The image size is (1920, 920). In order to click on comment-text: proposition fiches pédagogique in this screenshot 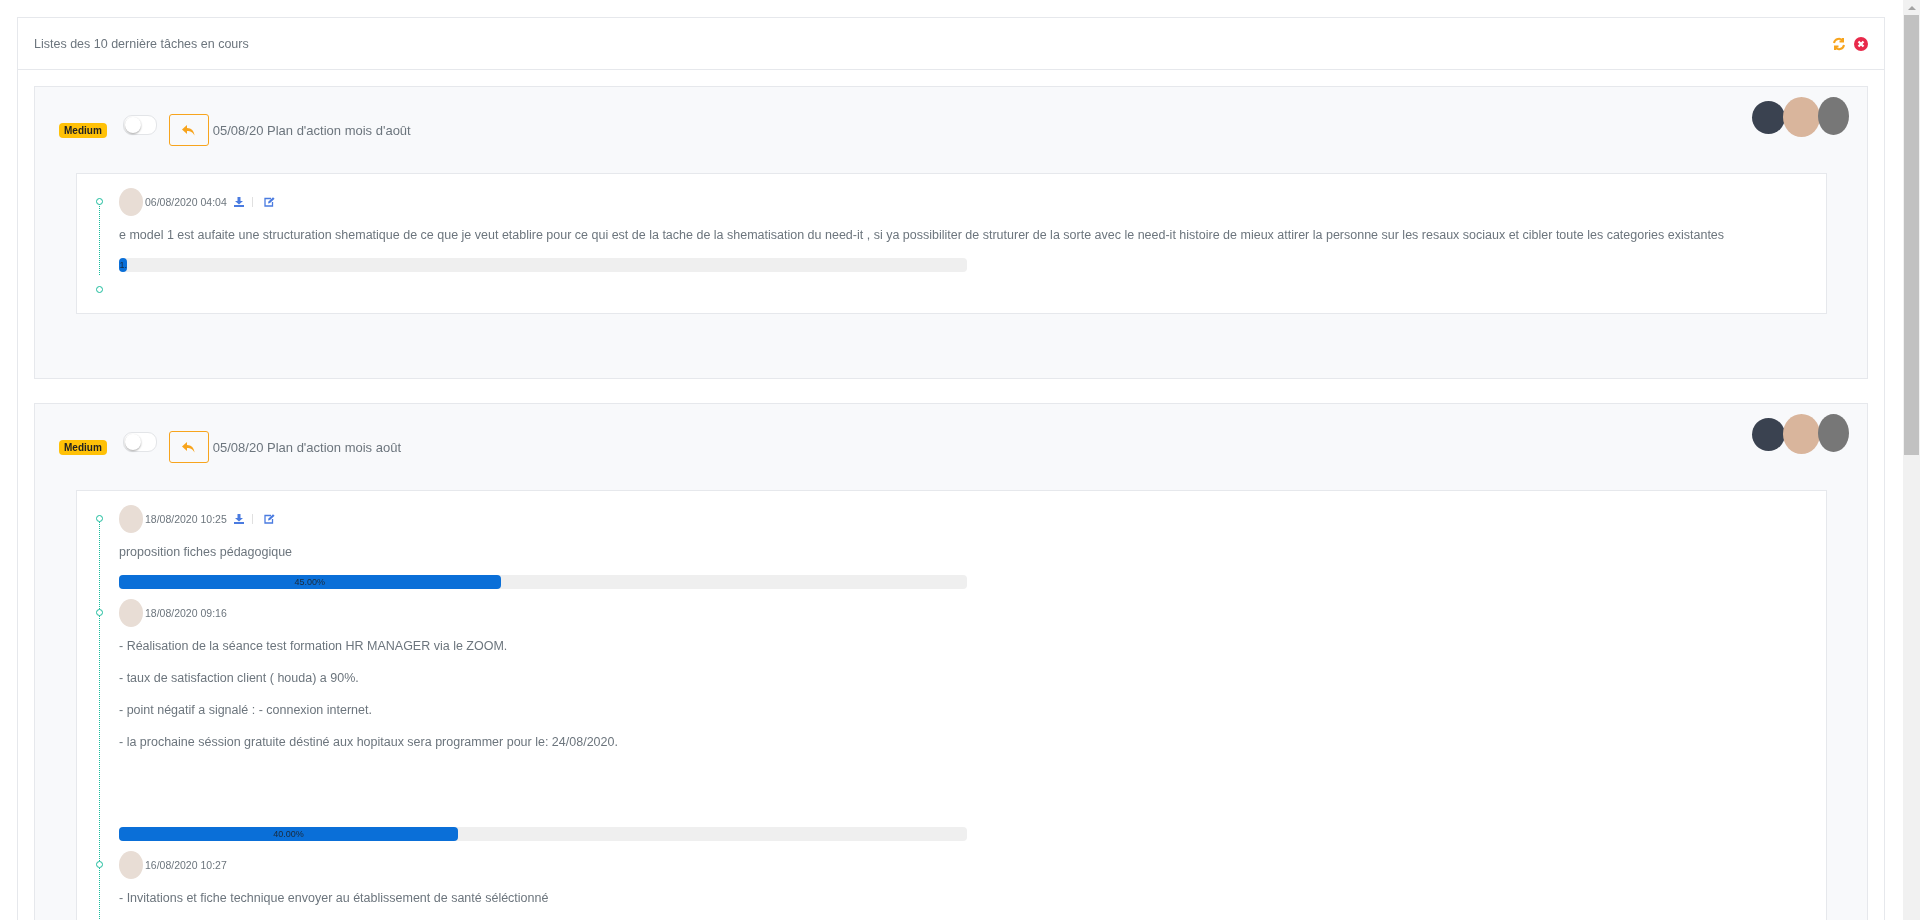, I will do `click(206, 552)`.